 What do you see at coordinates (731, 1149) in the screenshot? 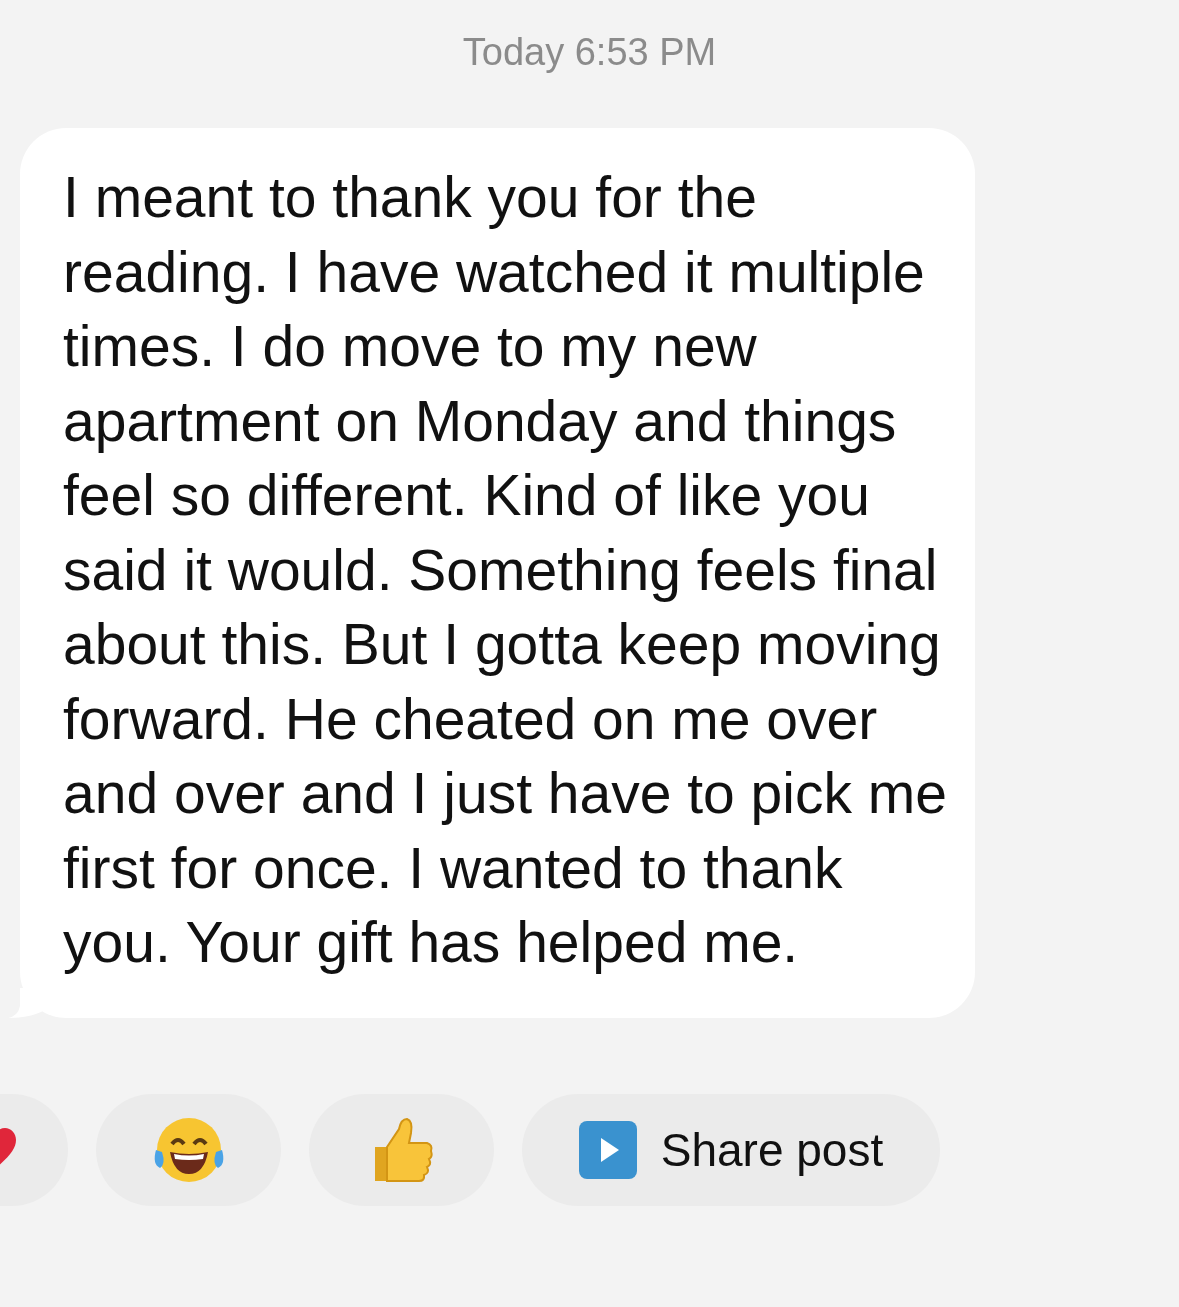
I see `share-post-button: Share post` at bounding box center [731, 1149].